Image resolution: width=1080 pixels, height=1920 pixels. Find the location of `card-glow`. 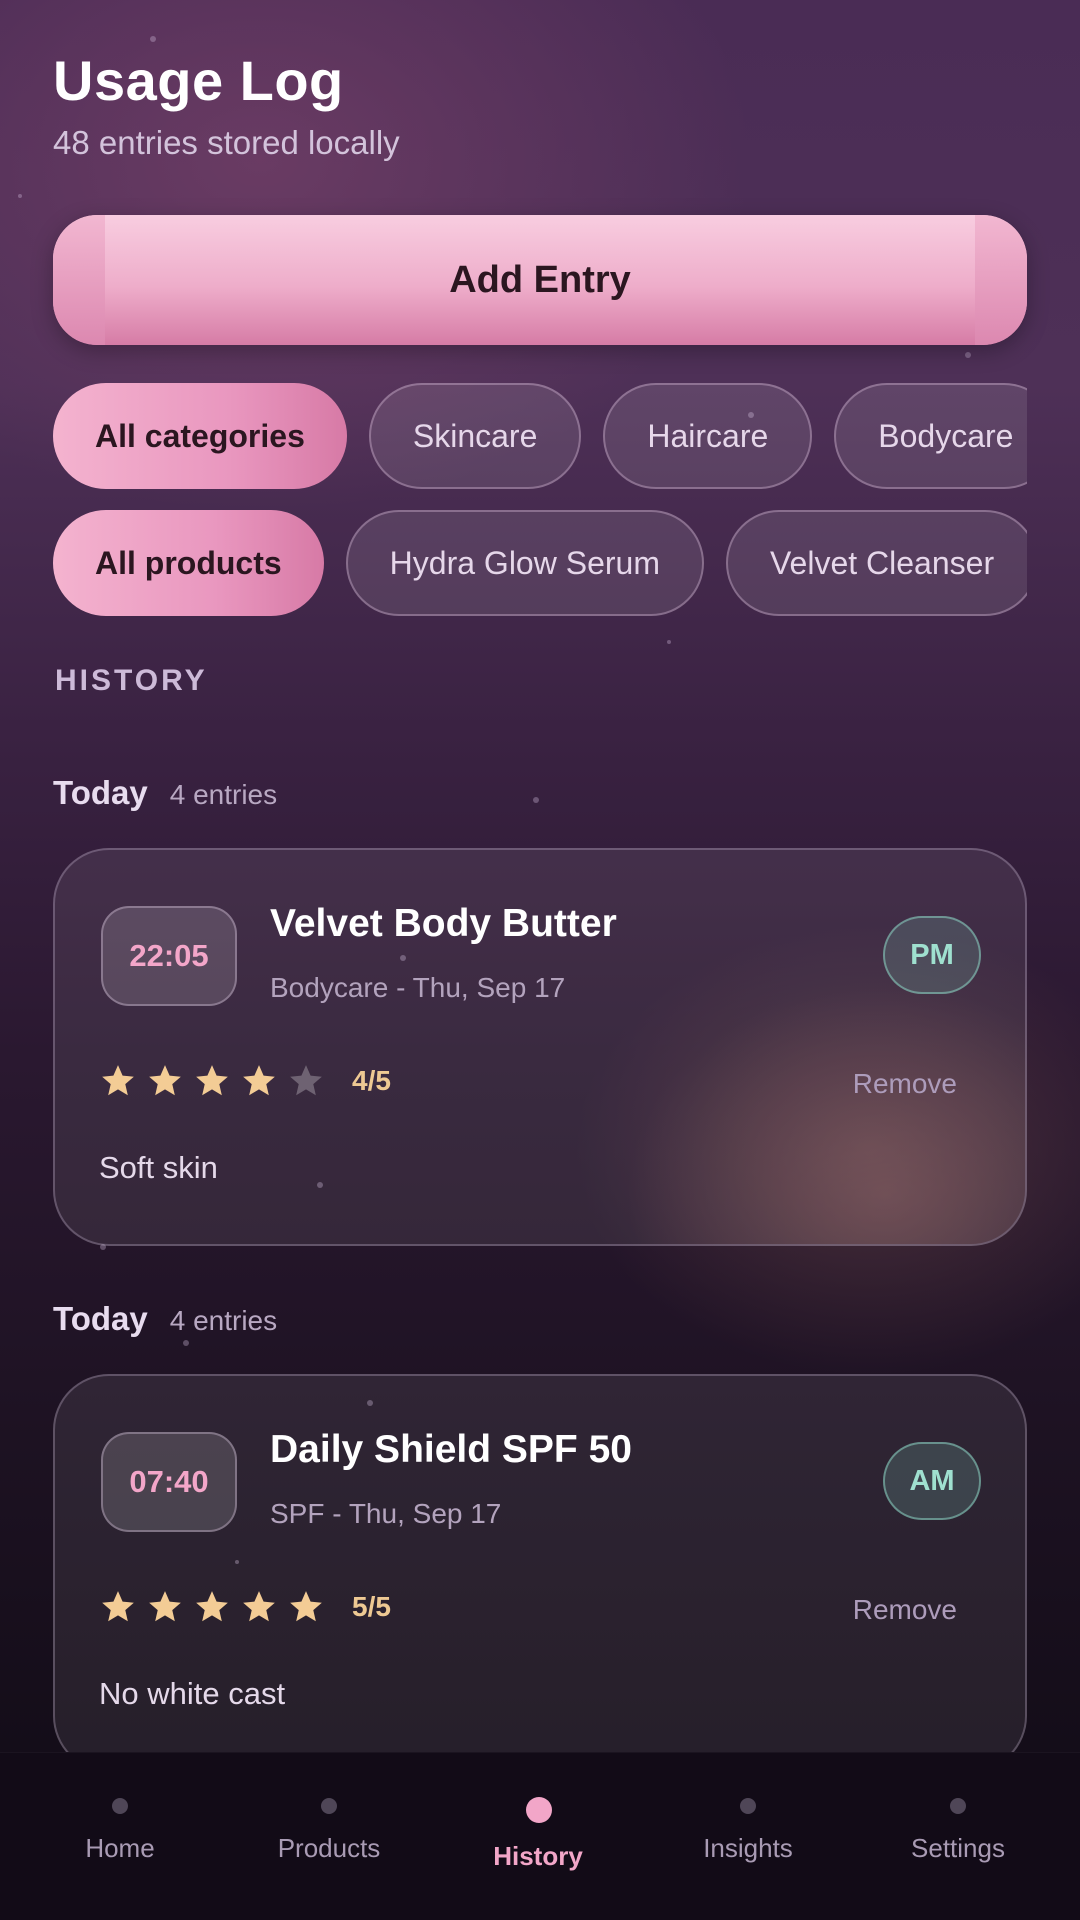

card-glow is located at coordinates (825, 1114).